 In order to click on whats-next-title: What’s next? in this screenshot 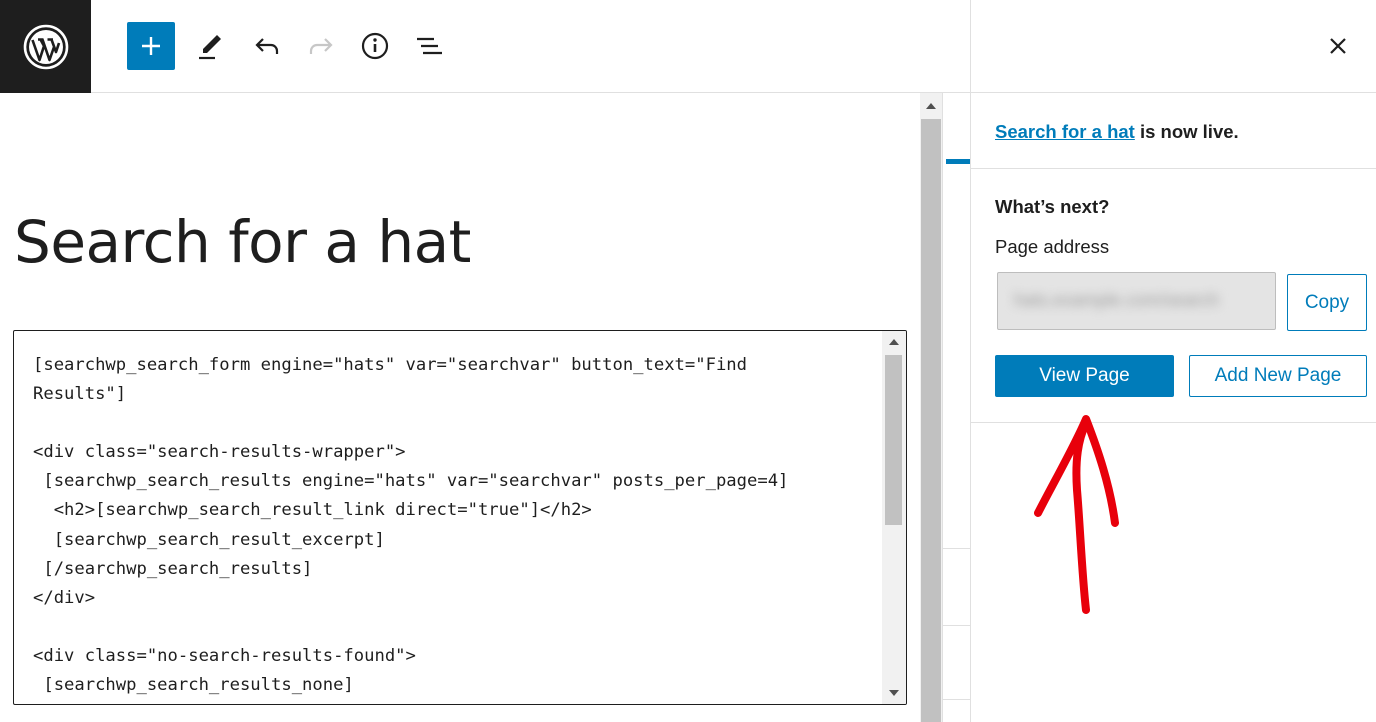, I will do `click(1052, 206)`.